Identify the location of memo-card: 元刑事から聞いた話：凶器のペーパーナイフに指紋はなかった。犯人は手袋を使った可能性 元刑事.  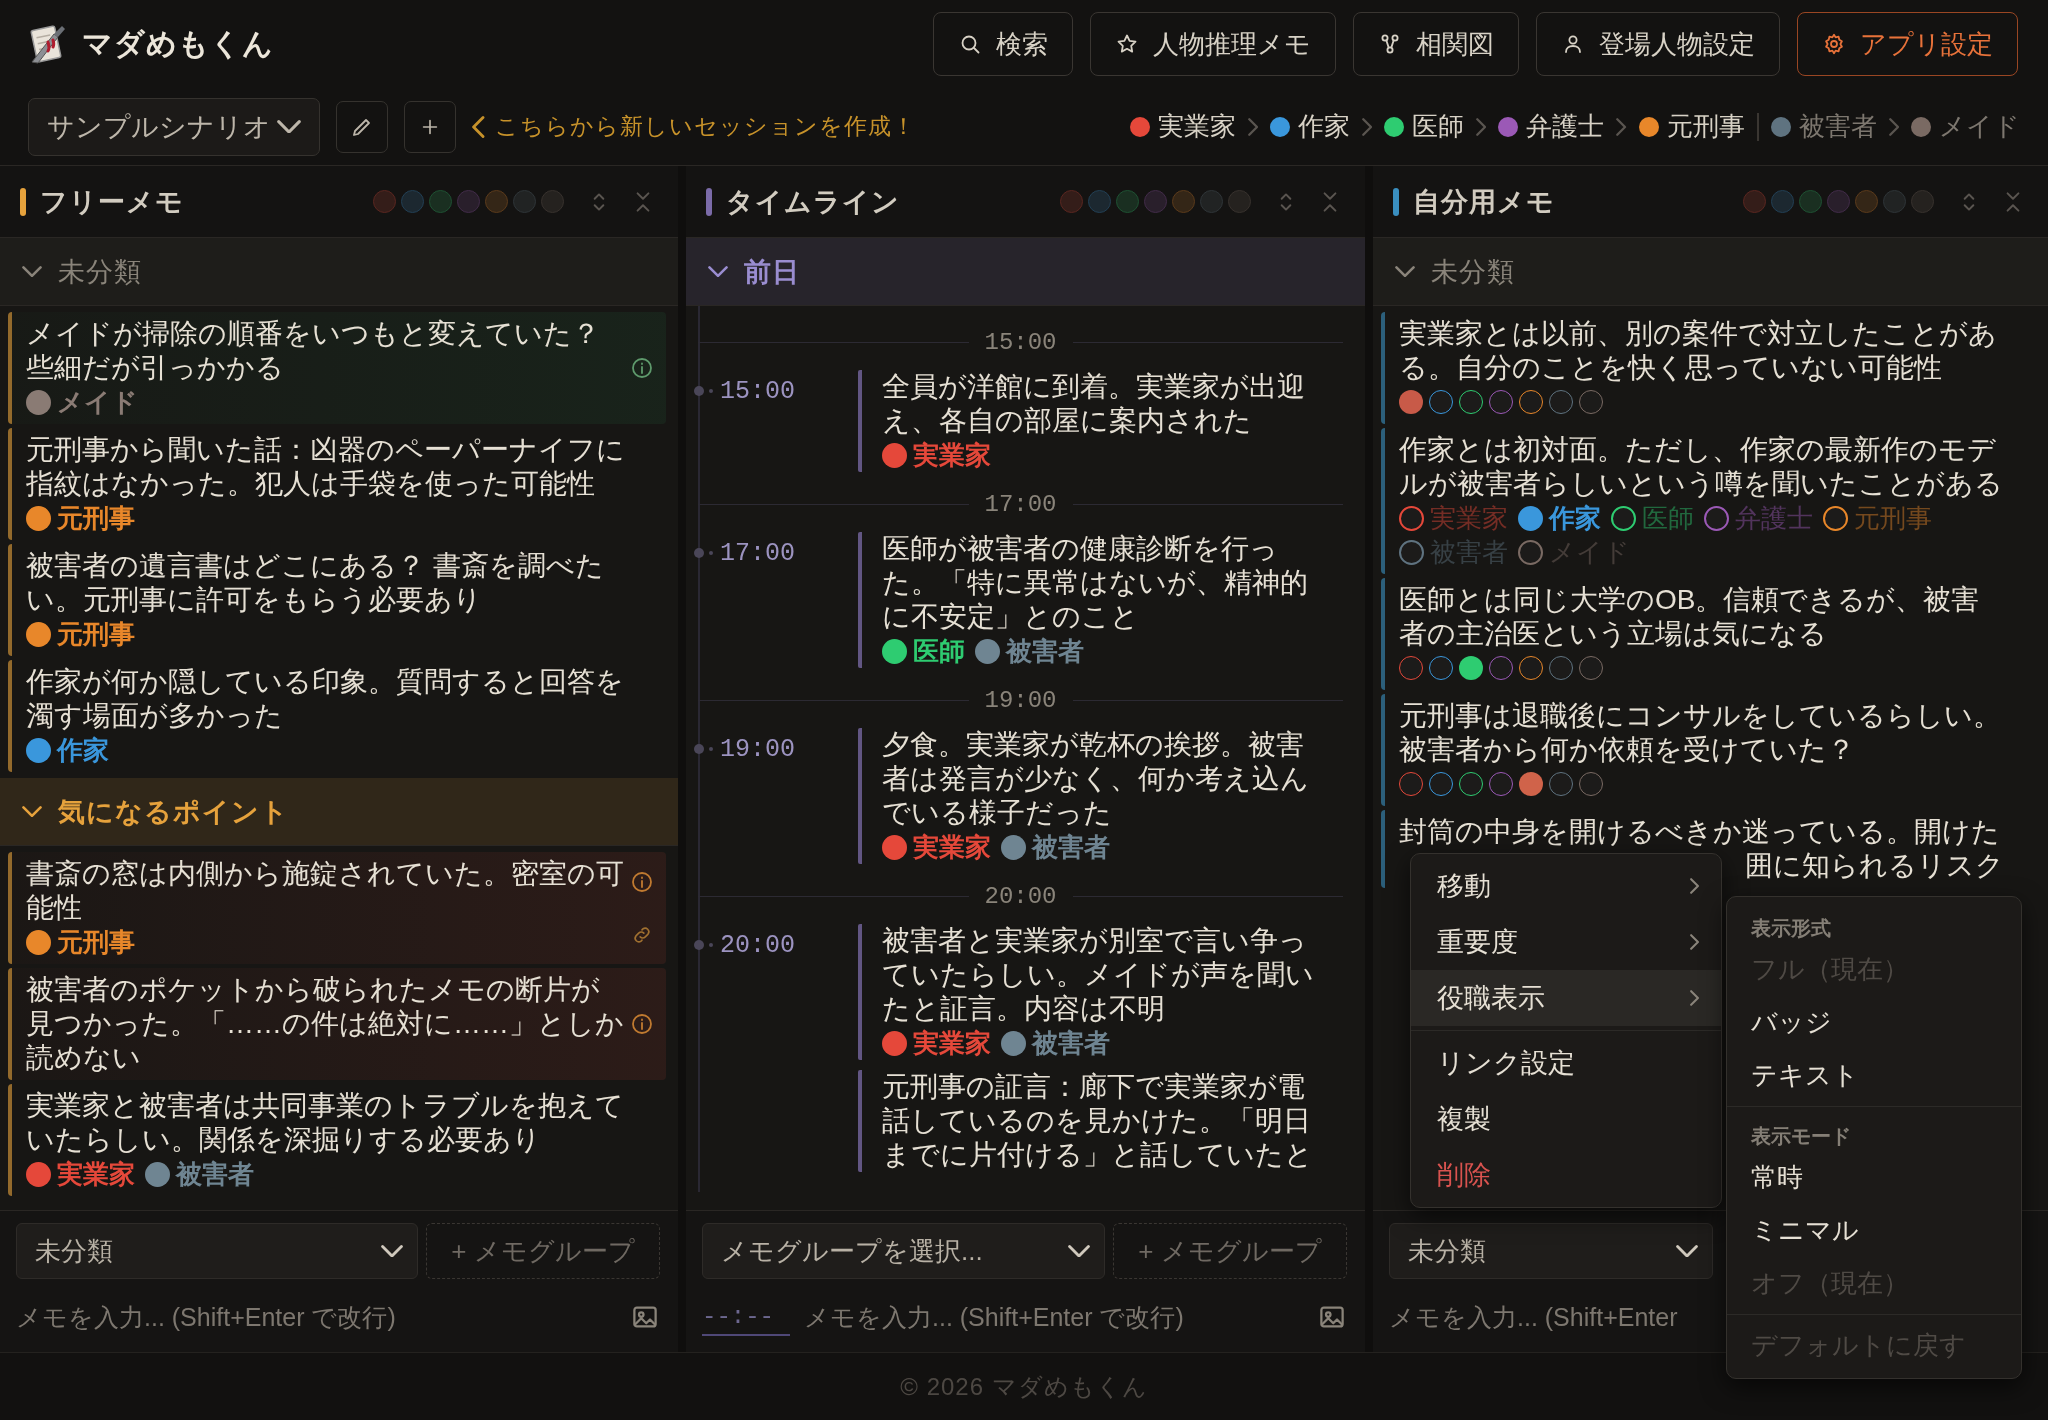
(337, 484).